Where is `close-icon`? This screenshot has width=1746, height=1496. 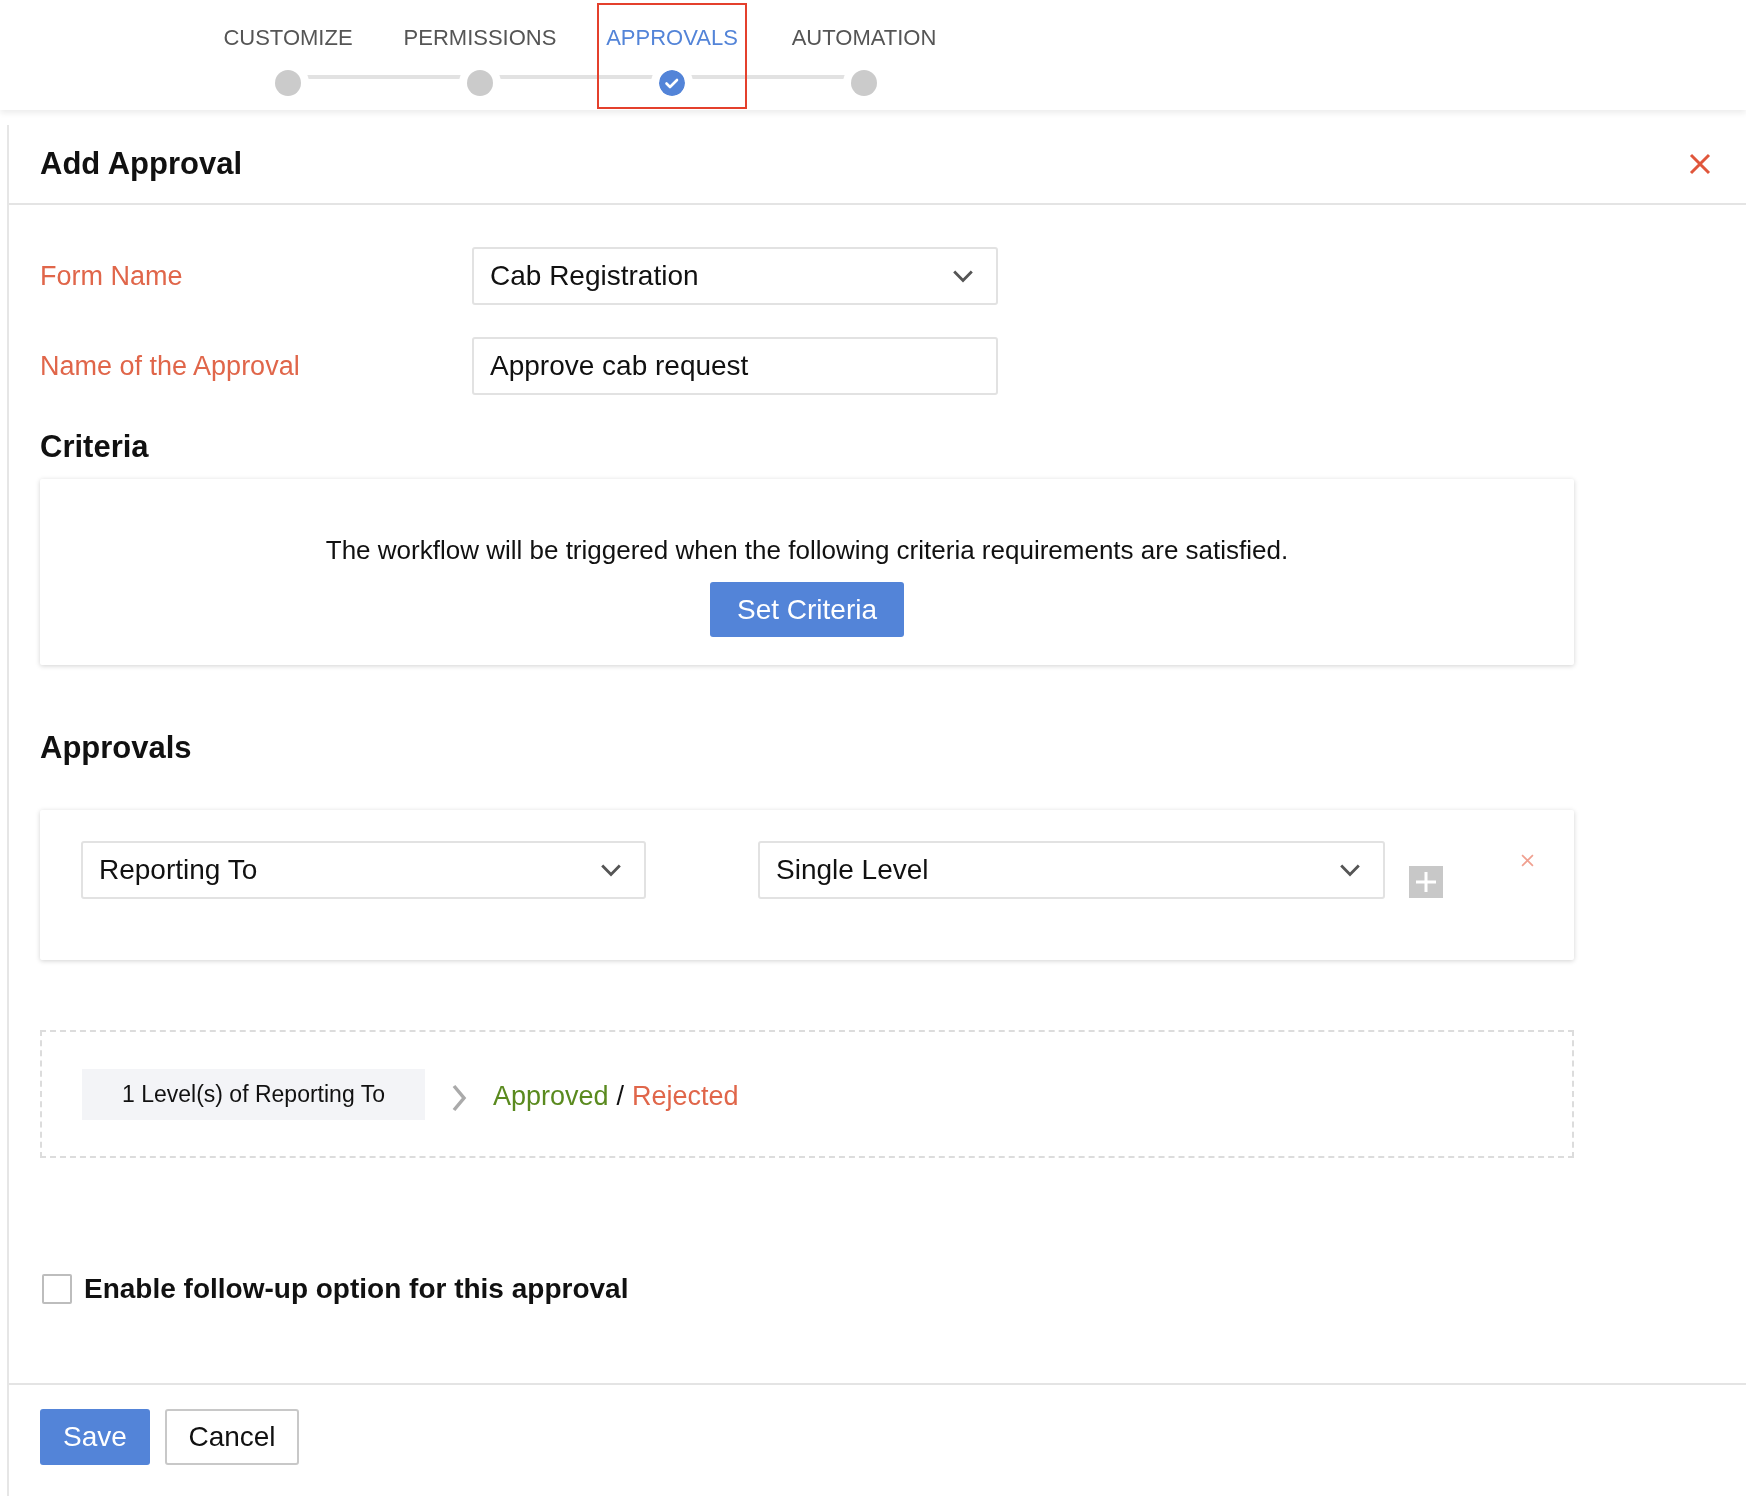
close-icon is located at coordinates (1700, 164).